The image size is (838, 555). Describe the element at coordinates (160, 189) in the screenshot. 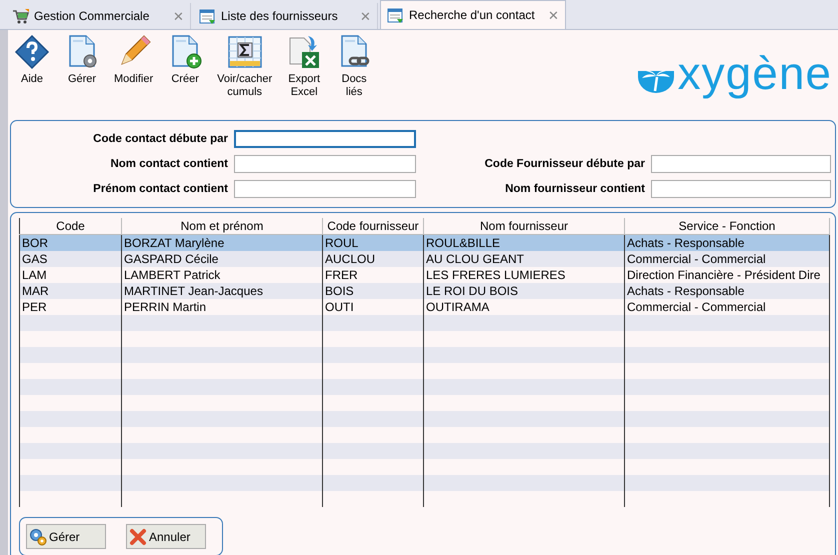

I see `field-label: Prénom contact contient` at that location.